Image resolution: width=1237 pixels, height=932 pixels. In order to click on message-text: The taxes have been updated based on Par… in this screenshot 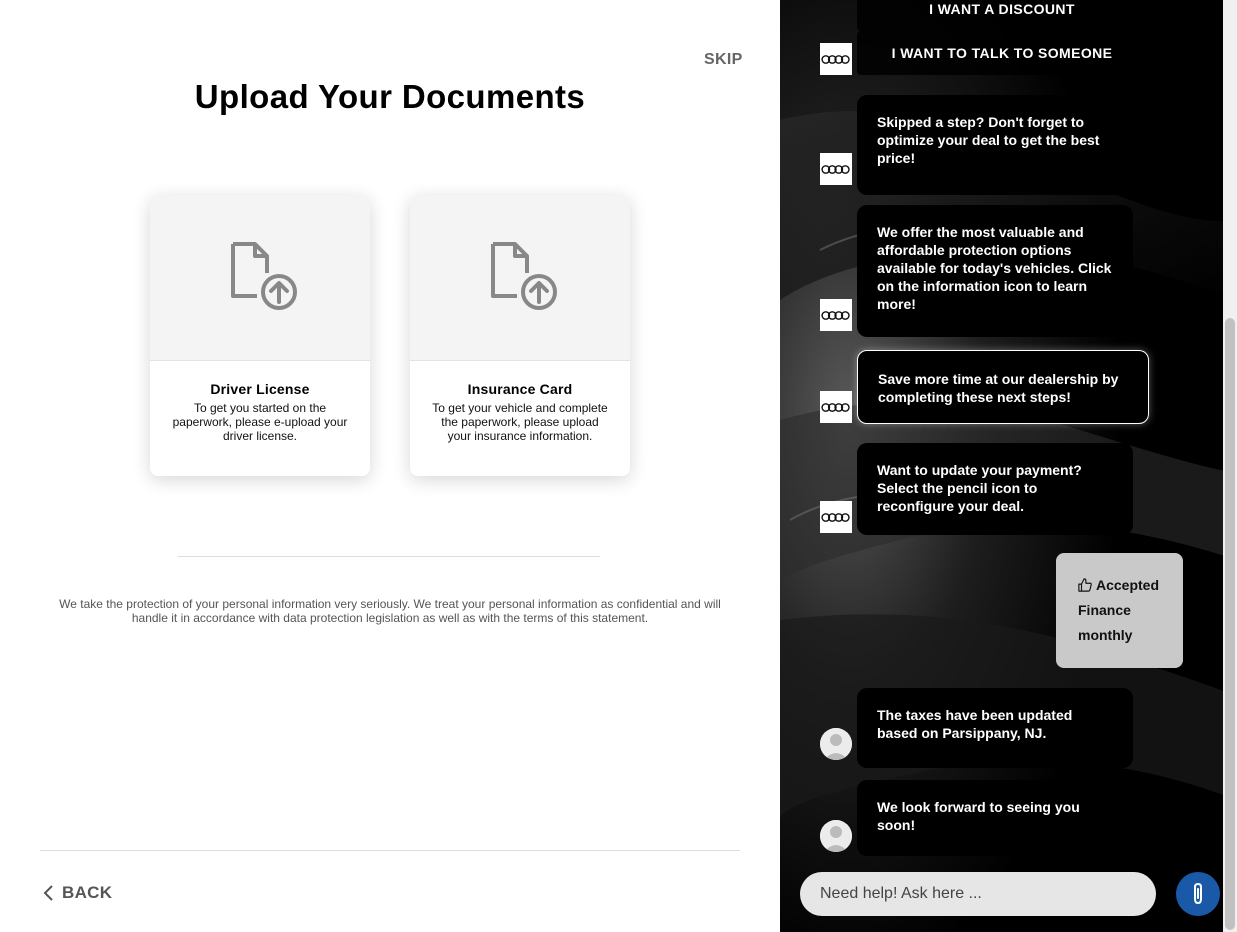, I will do `click(975, 724)`.